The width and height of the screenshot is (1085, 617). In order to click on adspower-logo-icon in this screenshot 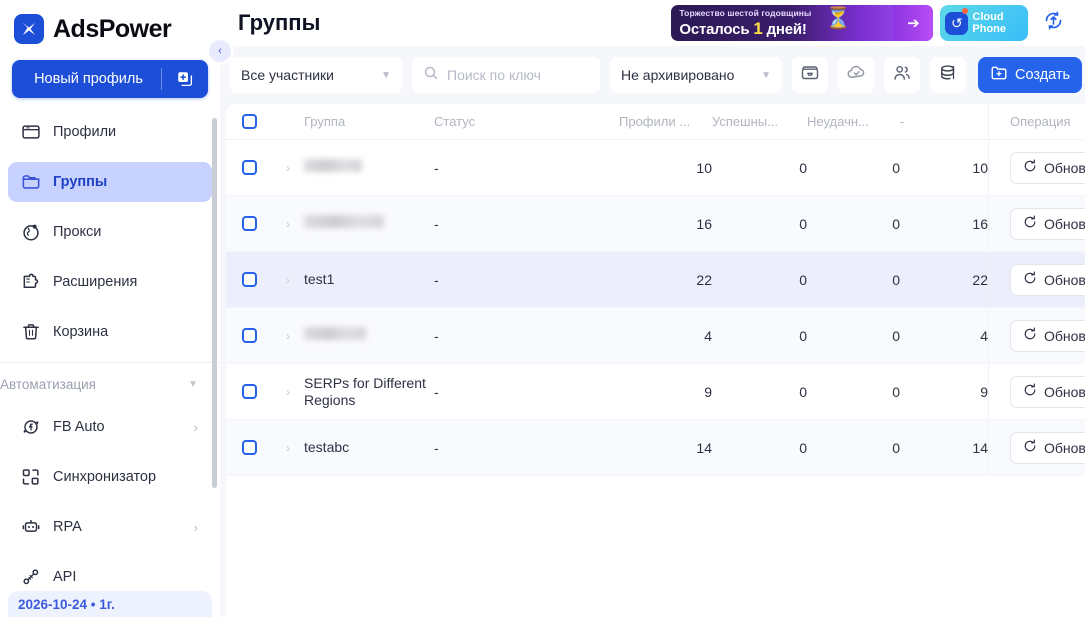, I will do `click(29, 29)`.